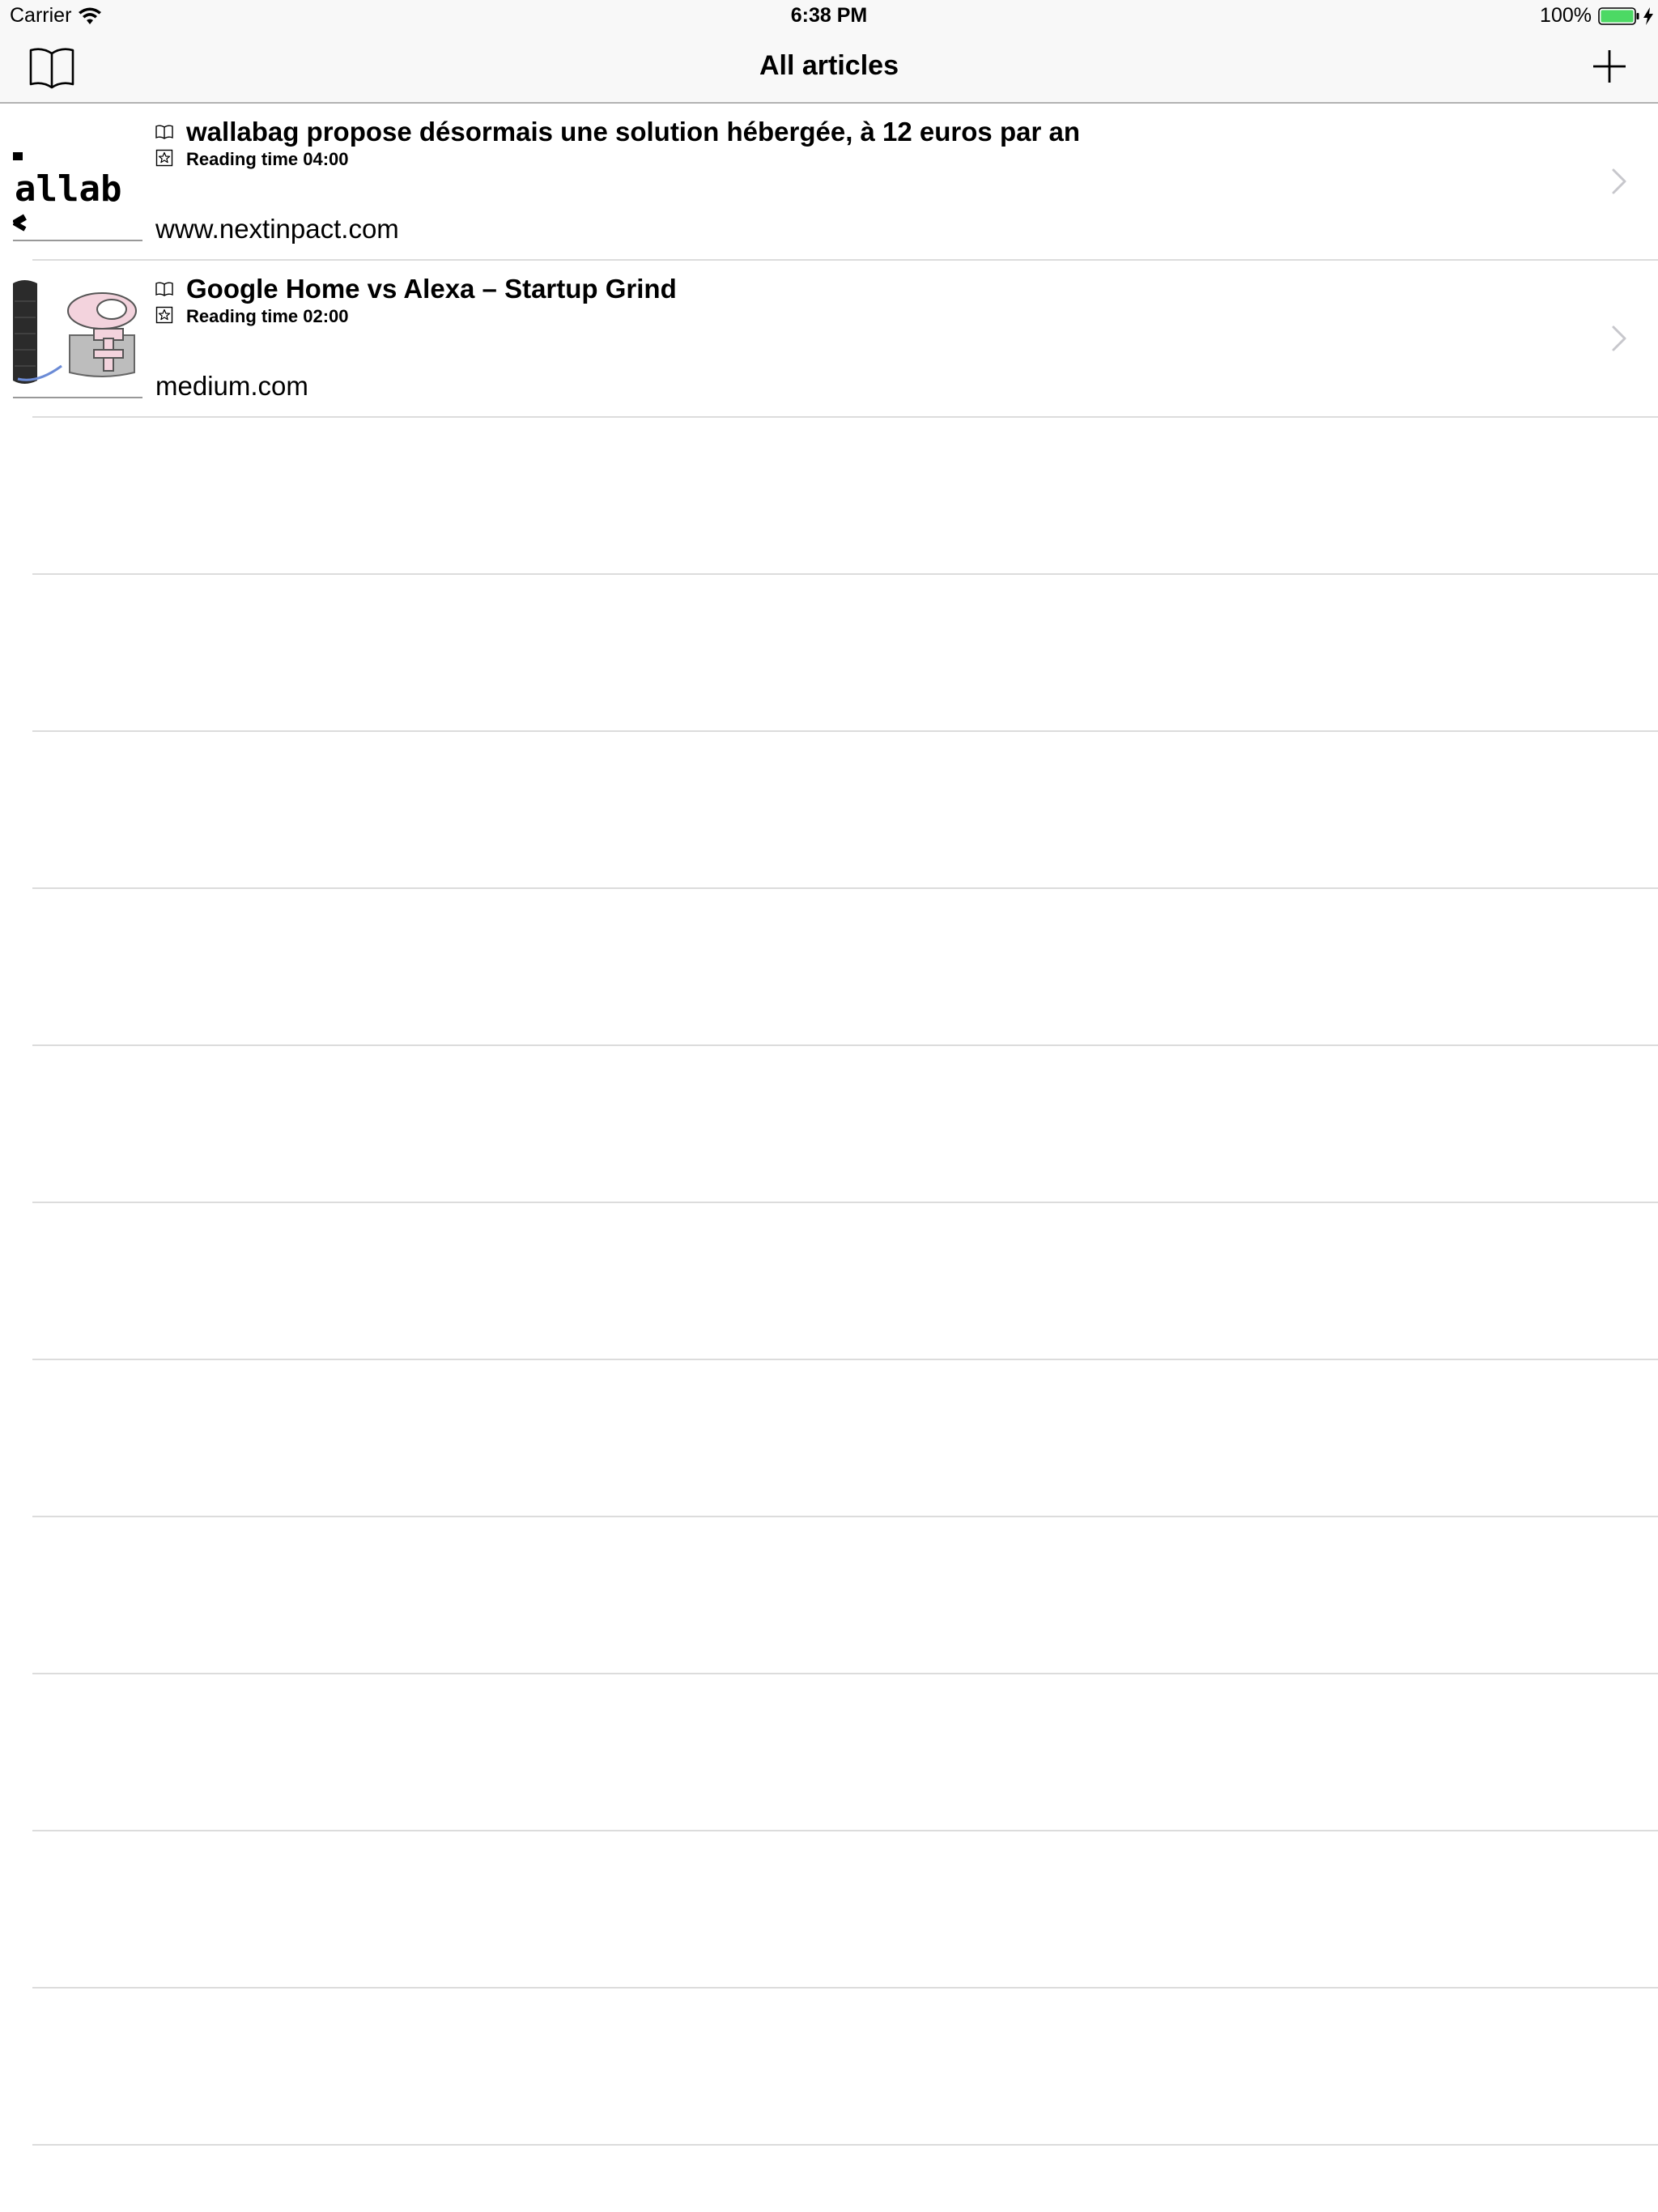 The width and height of the screenshot is (1658, 2212). I want to click on article-domain: www.nextinpact.com, so click(277, 229).